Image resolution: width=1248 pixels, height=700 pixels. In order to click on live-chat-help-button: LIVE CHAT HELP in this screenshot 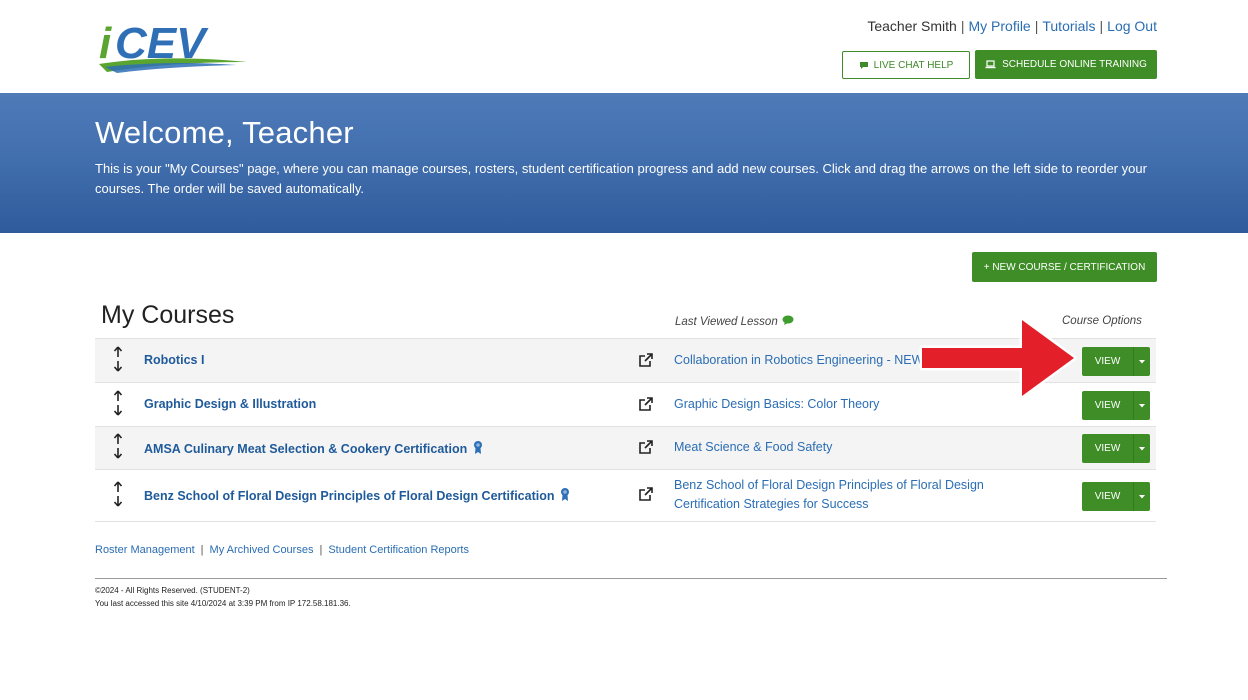, I will do `click(906, 65)`.